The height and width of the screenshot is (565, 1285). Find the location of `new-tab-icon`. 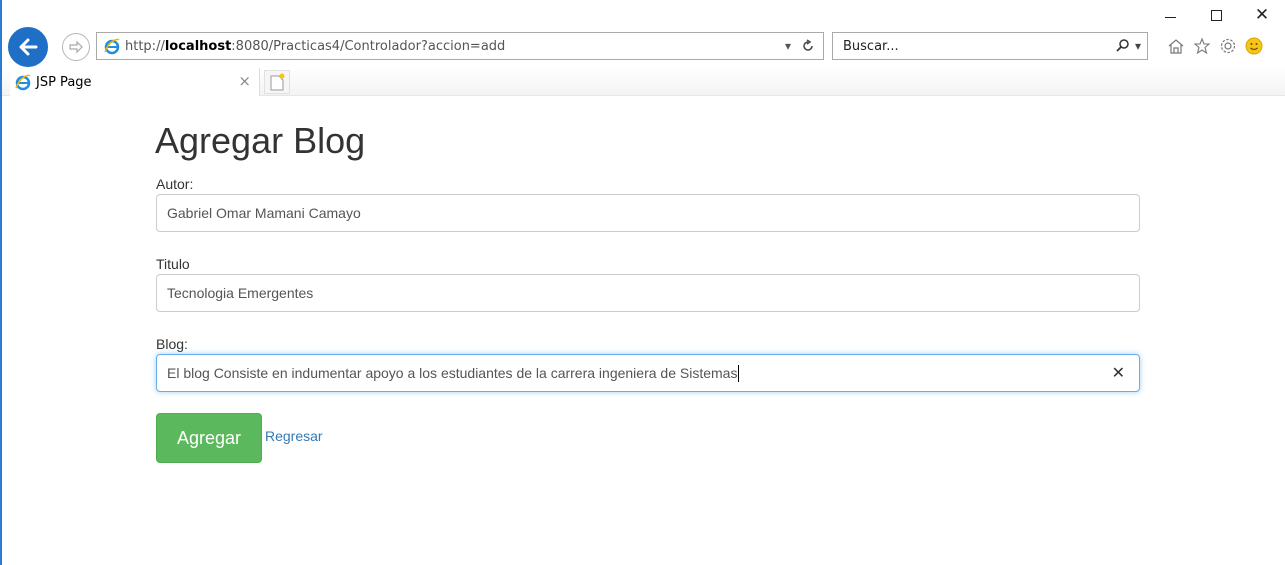

new-tab-icon is located at coordinates (277, 82).